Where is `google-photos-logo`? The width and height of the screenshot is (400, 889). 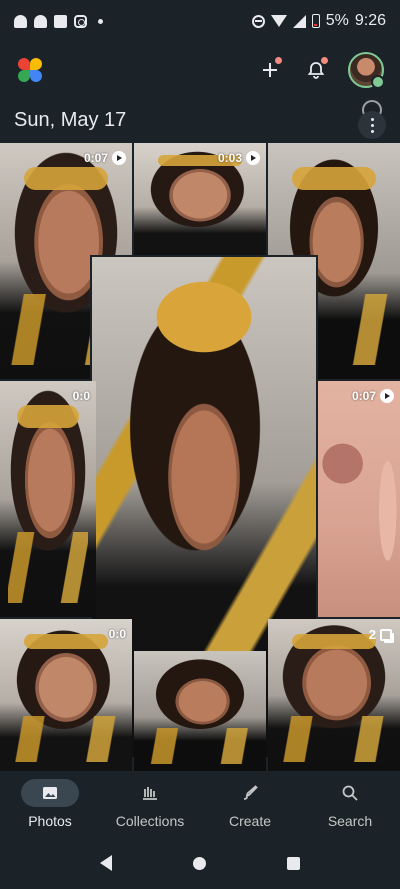
google-photos-logo is located at coordinates (30, 70).